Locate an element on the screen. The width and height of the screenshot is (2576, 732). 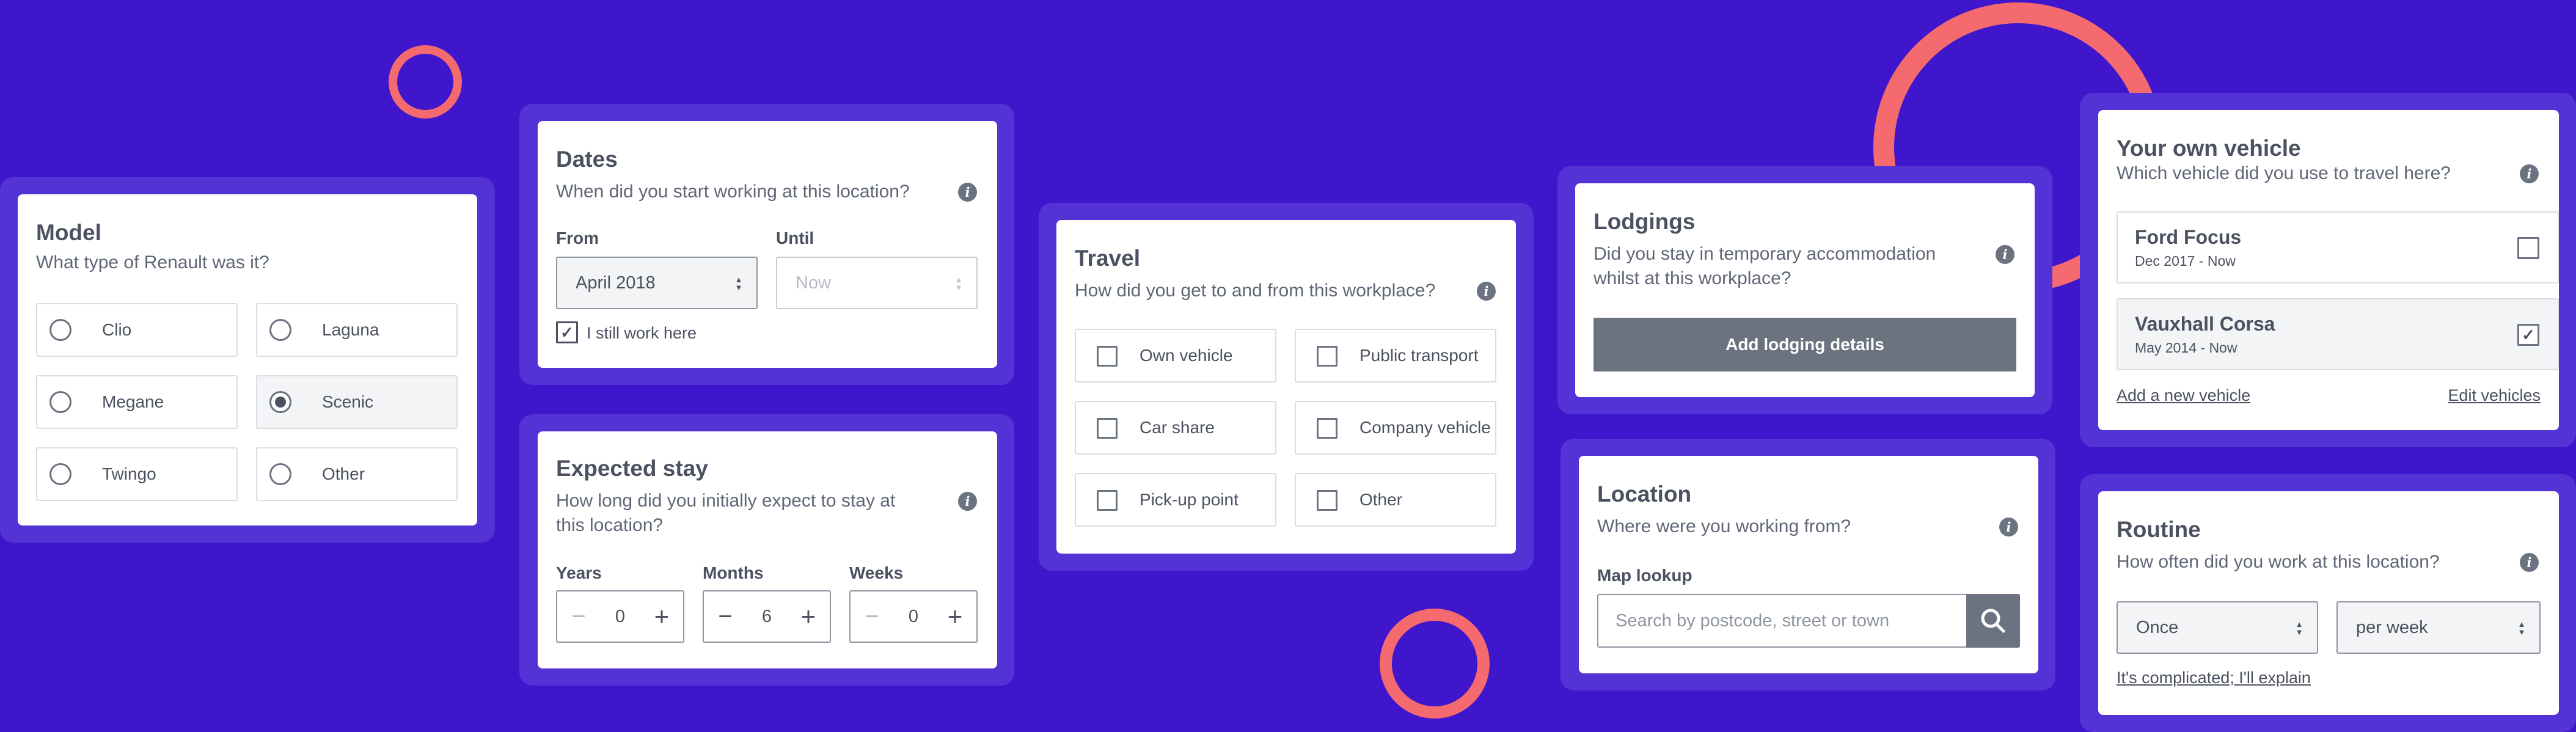
location-question: Where were you working from? is located at coordinates (1724, 526).